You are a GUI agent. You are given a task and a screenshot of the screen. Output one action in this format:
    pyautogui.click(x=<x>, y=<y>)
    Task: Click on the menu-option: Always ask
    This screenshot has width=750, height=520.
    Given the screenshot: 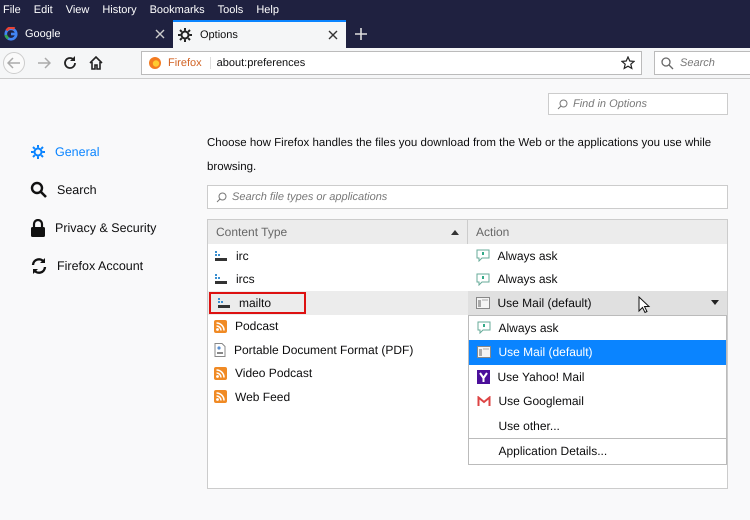 What is the action you would take?
    pyautogui.click(x=597, y=328)
    